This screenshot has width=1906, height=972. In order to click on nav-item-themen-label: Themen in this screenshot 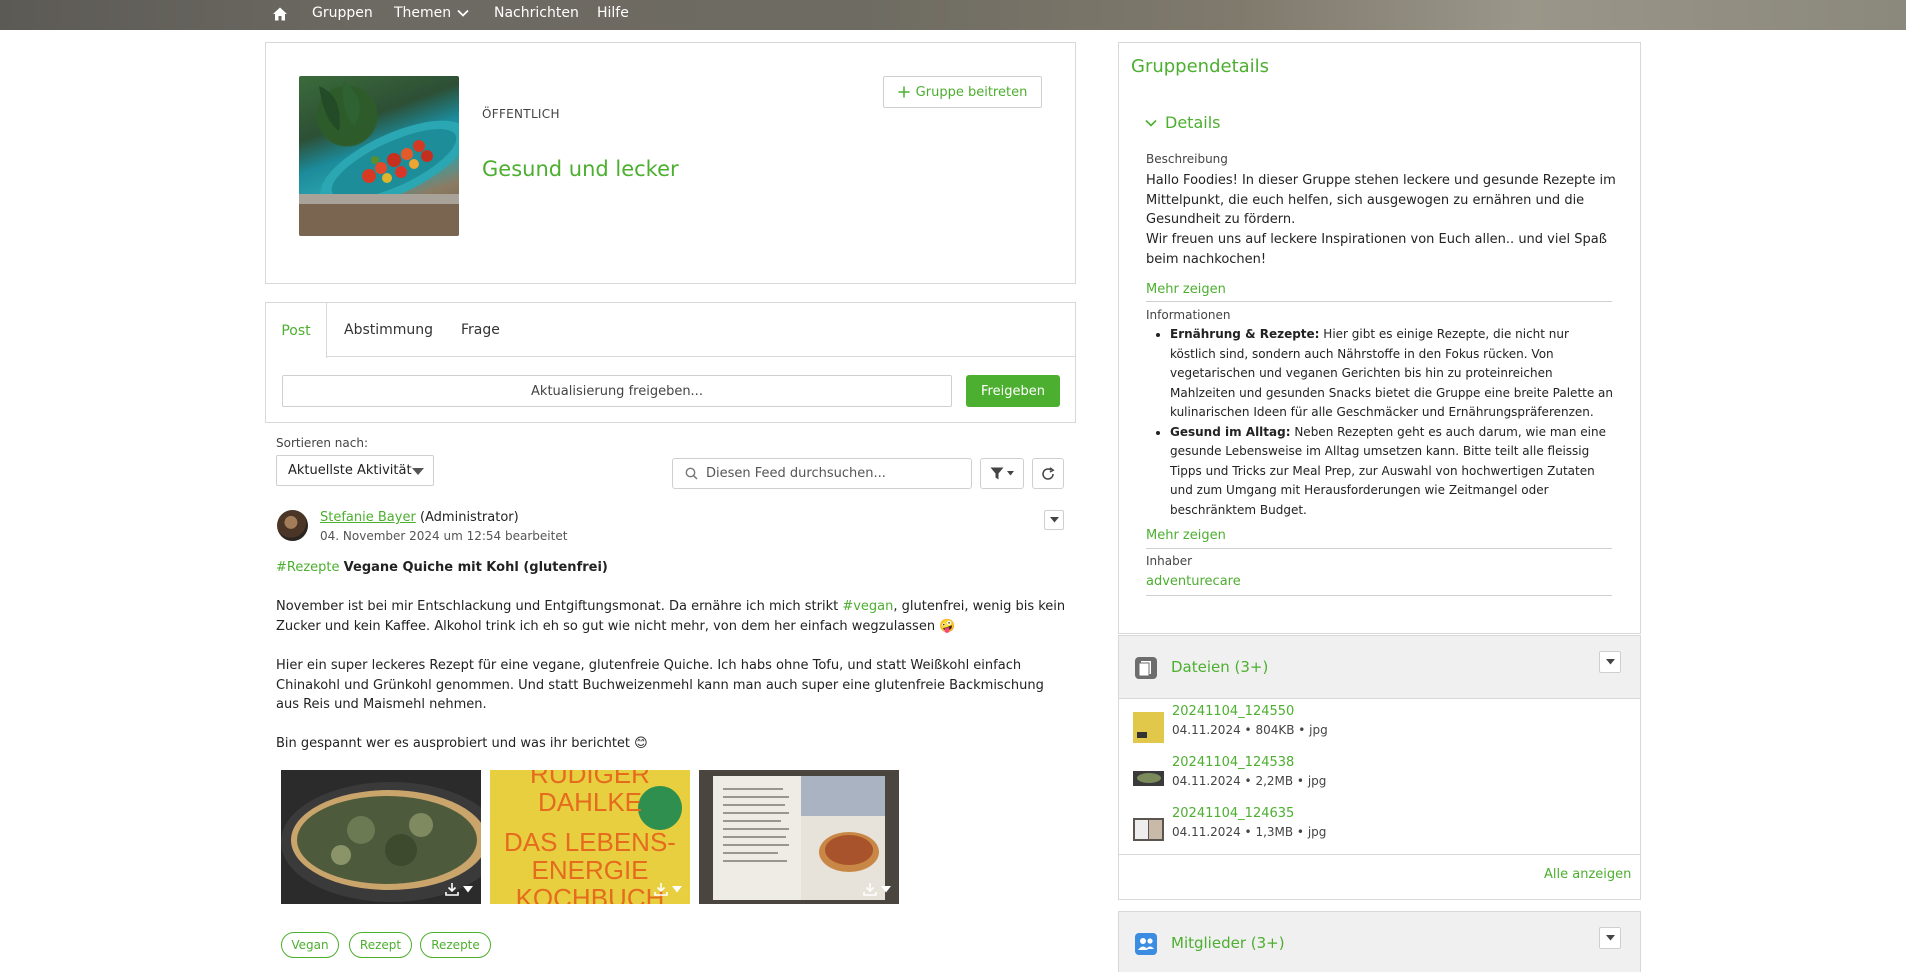, I will do `click(423, 13)`.